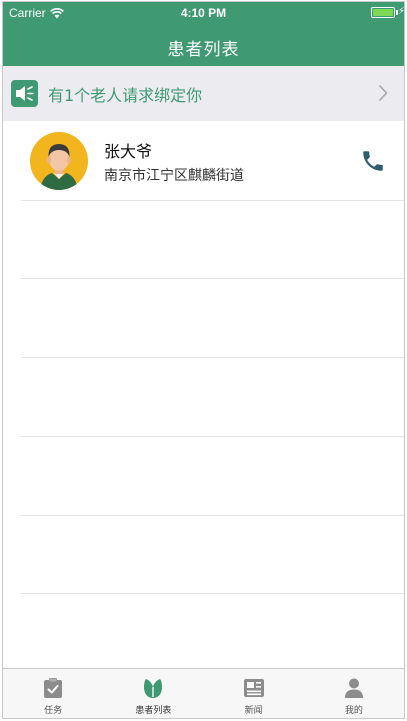 The width and height of the screenshot is (407, 721). I want to click on tab-label: 我的, so click(353, 711).